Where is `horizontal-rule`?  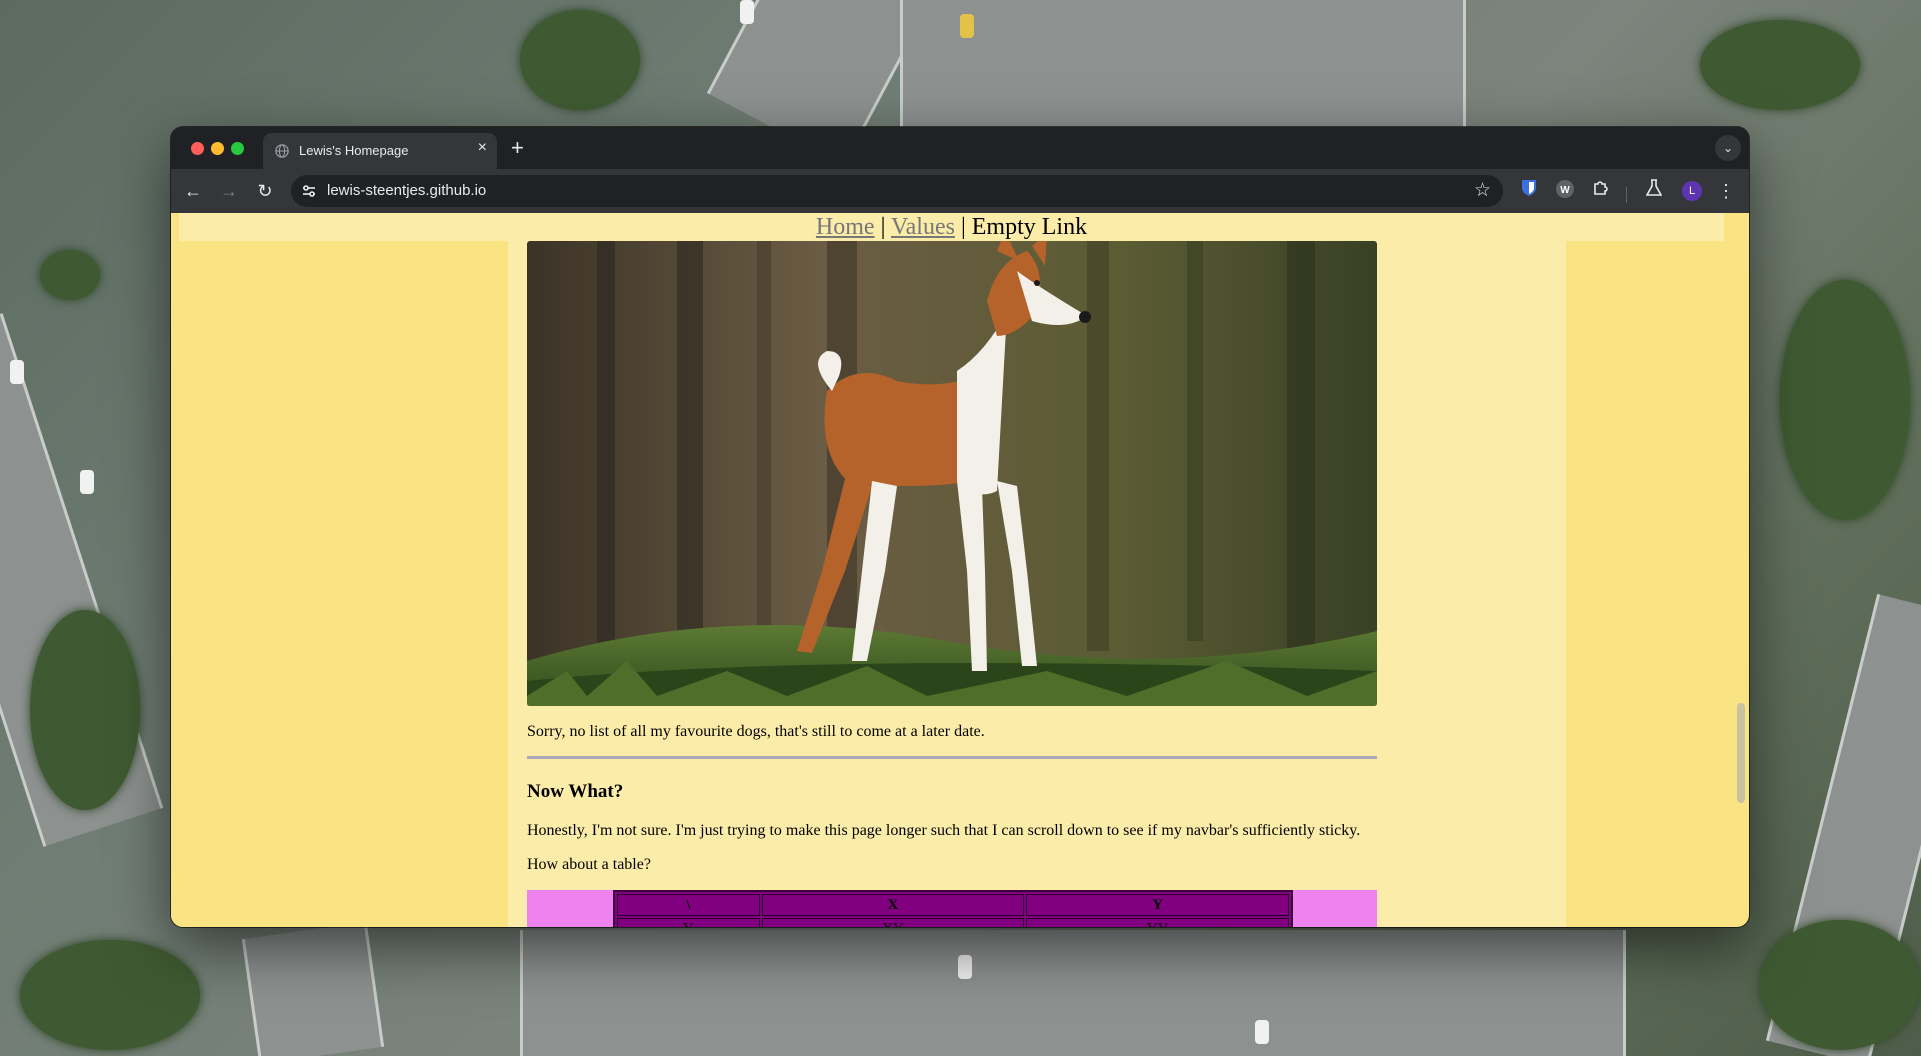 horizontal-rule is located at coordinates (952, 757).